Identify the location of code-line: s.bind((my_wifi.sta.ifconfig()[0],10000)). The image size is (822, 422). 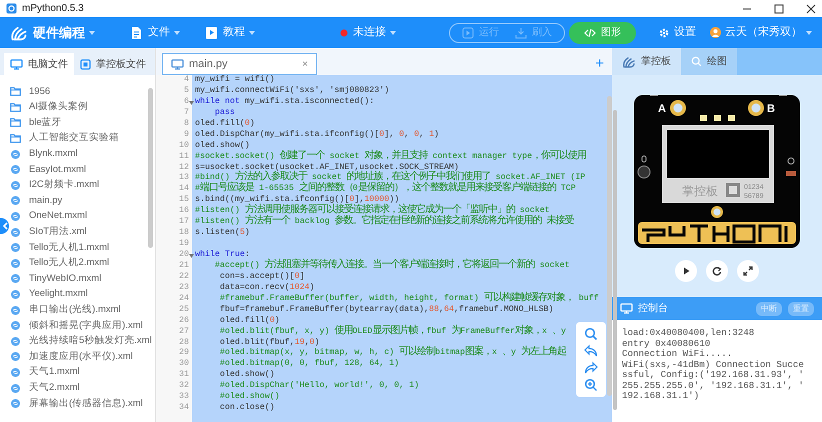
(297, 199).